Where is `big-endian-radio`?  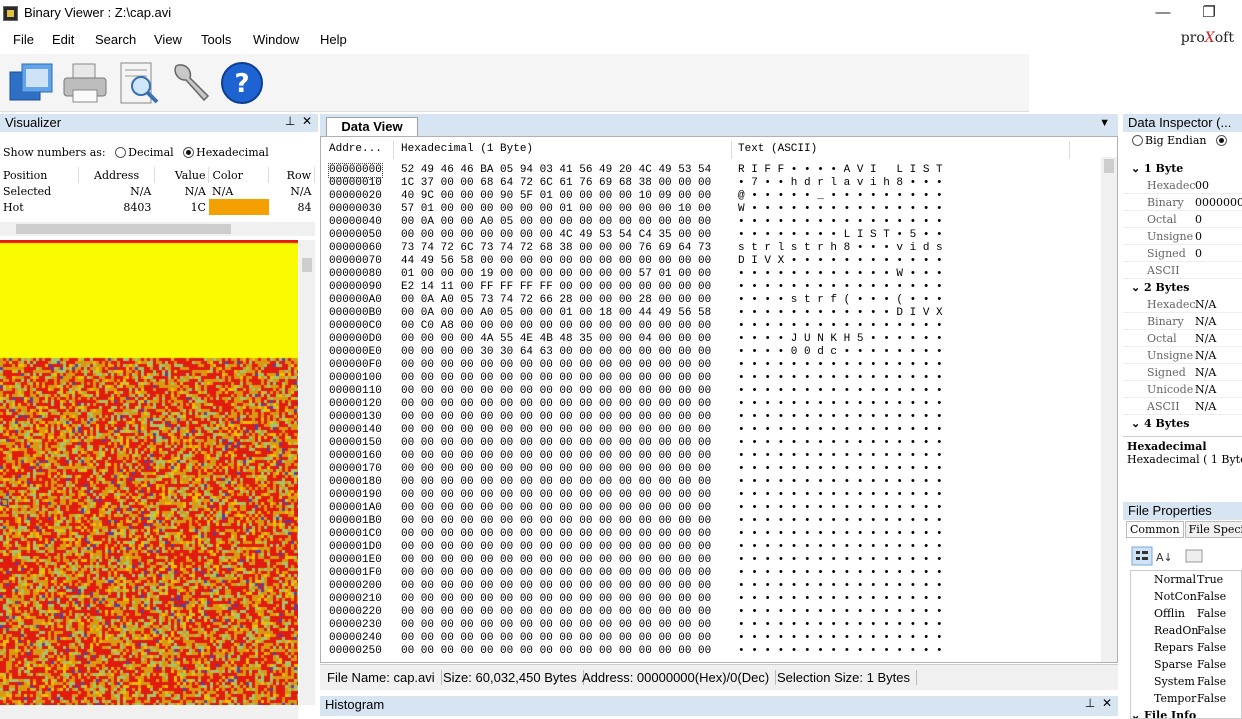 big-endian-radio is located at coordinates (1137, 140).